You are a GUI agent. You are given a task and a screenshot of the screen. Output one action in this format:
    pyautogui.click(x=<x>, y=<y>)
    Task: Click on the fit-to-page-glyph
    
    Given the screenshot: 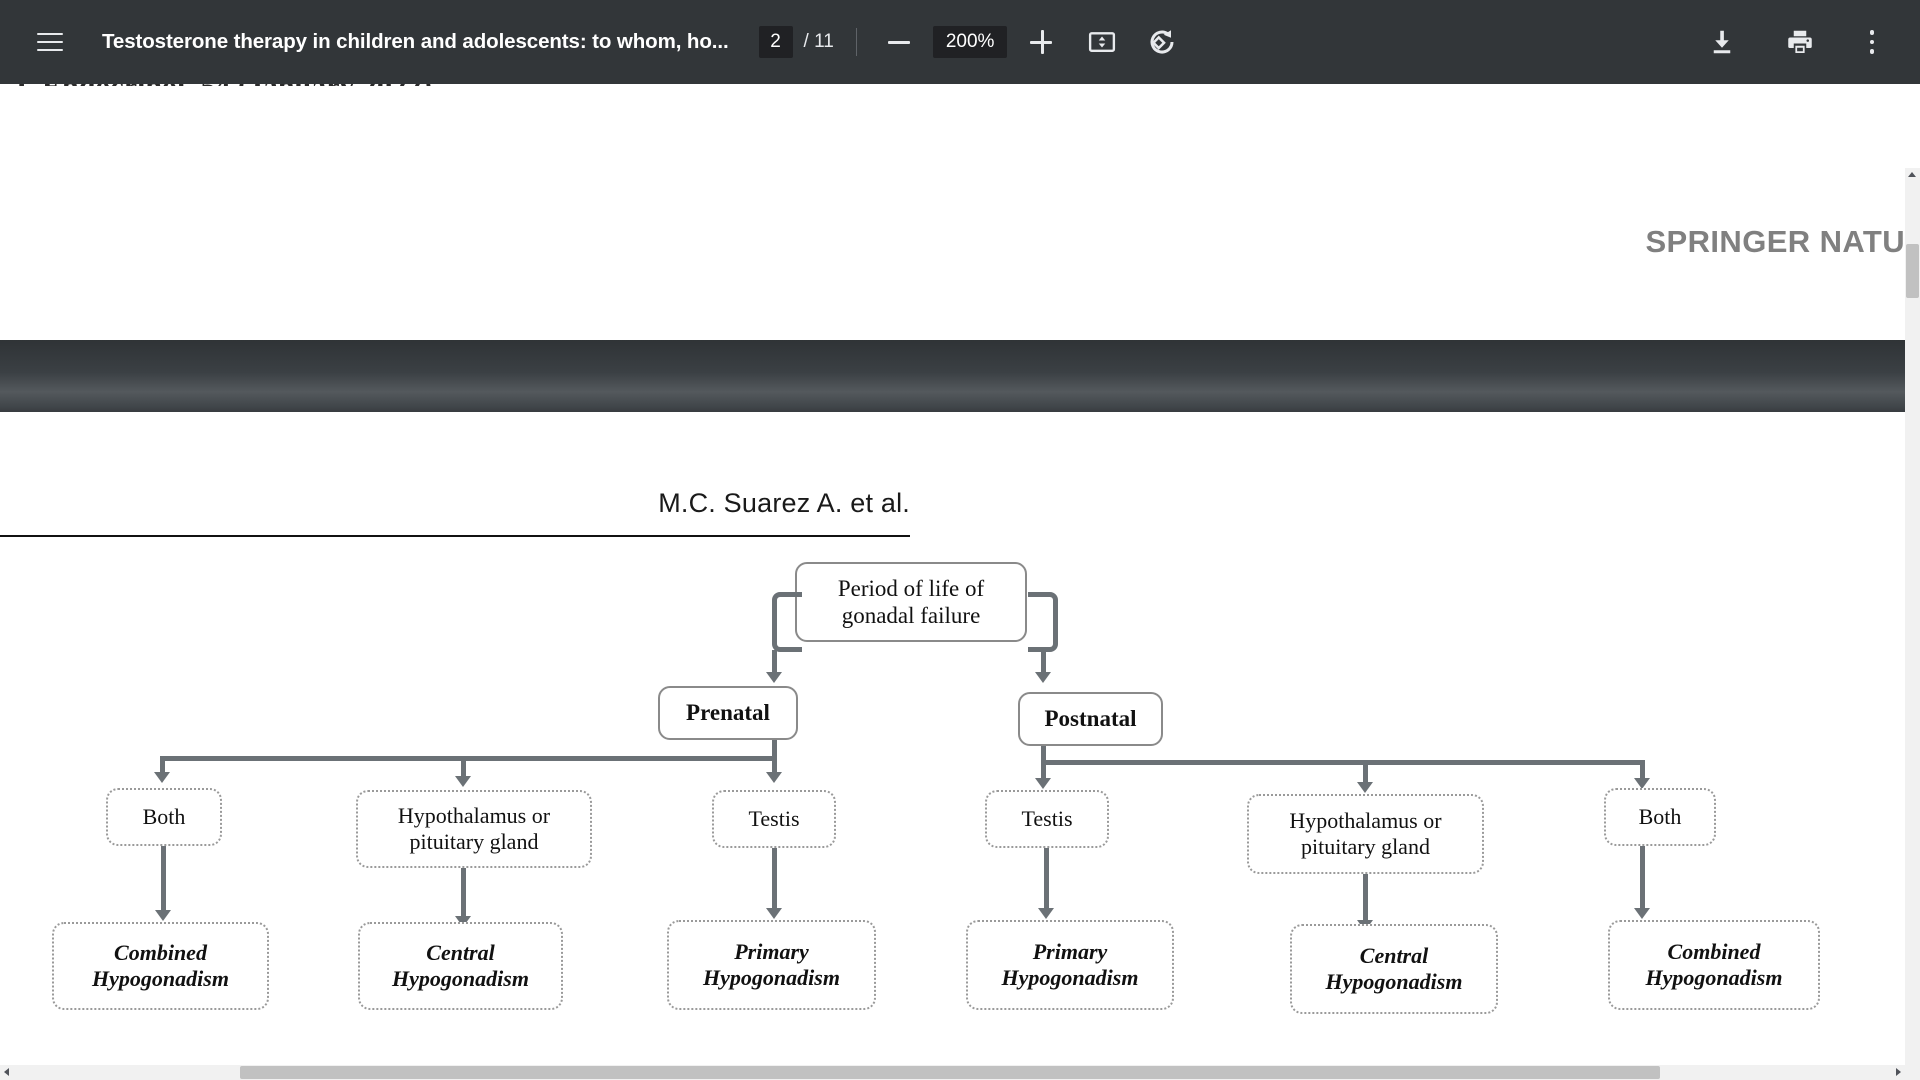 What is the action you would take?
    pyautogui.click(x=1102, y=42)
    